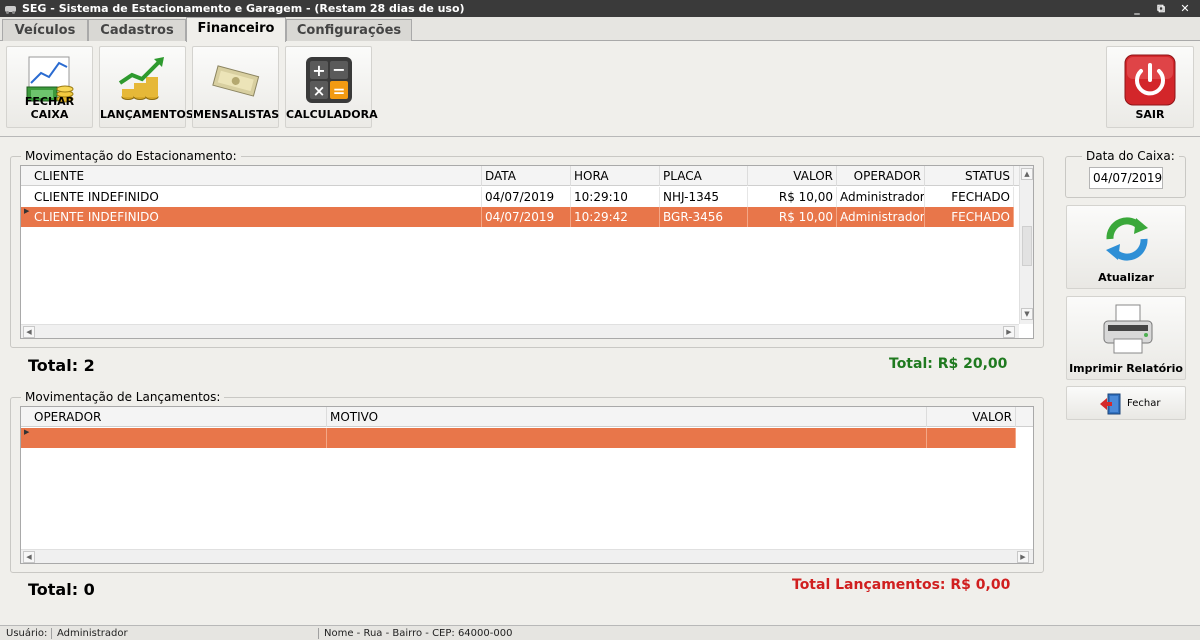  What do you see at coordinates (179, 438) in the screenshot?
I see `cell-operador` at bounding box center [179, 438].